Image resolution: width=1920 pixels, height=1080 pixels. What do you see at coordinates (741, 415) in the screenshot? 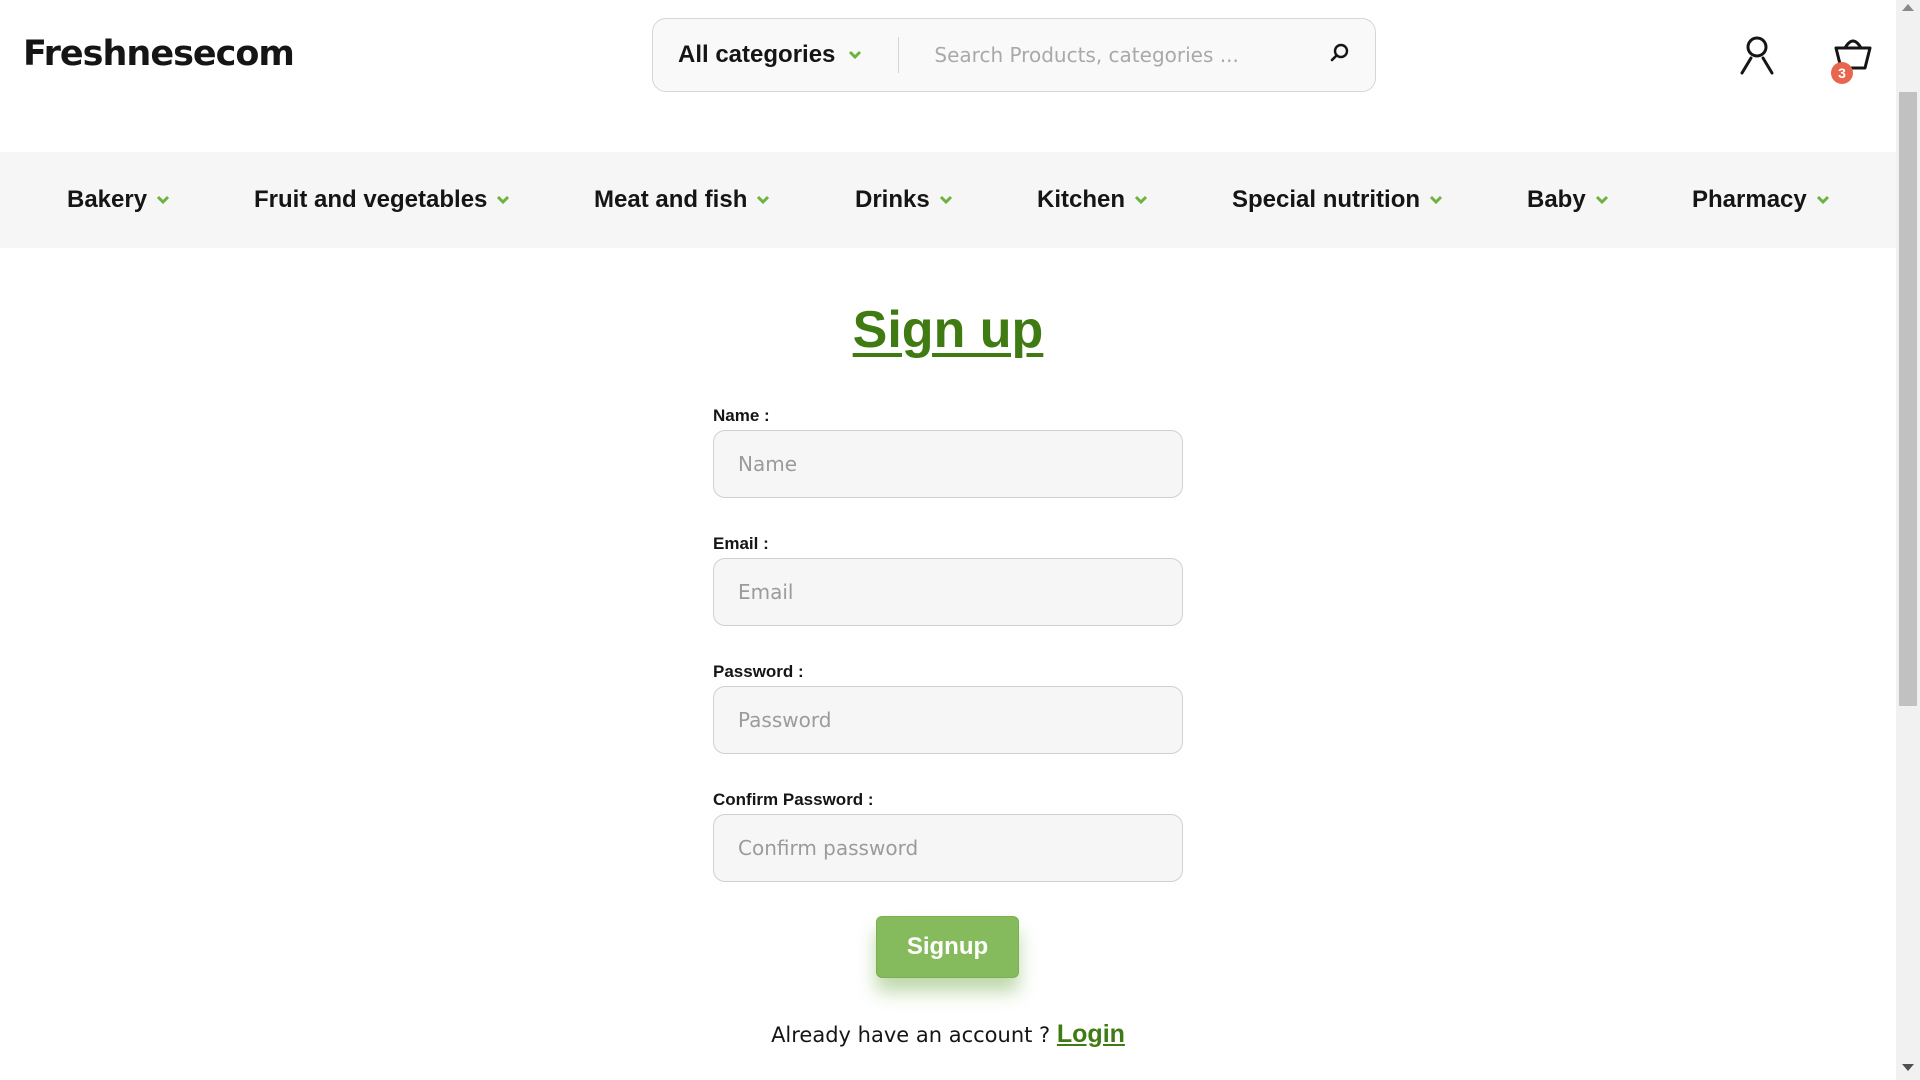
I see `name-label: Name :` at bounding box center [741, 415].